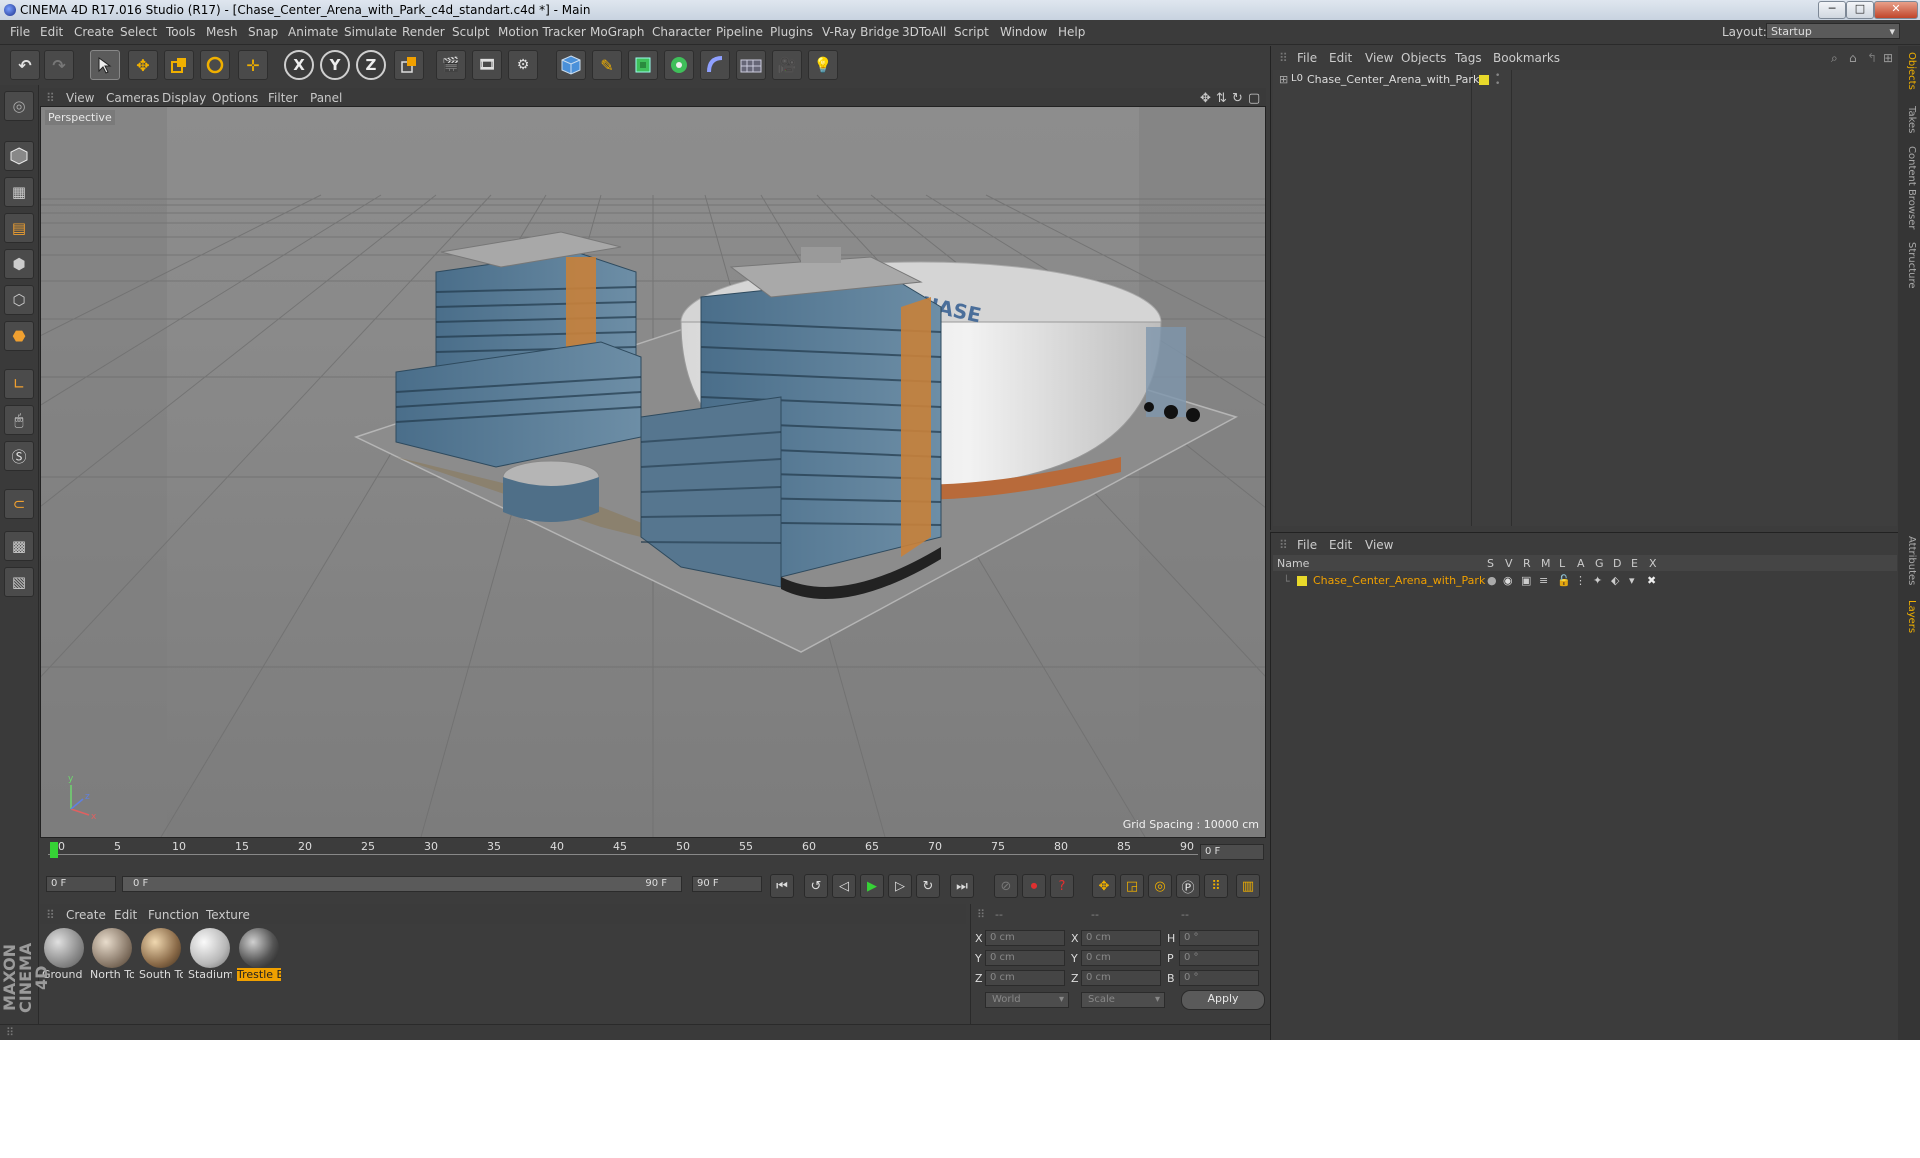 The width and height of the screenshot is (1920, 1158). I want to click on next-frame-button: ▷, so click(900, 886).